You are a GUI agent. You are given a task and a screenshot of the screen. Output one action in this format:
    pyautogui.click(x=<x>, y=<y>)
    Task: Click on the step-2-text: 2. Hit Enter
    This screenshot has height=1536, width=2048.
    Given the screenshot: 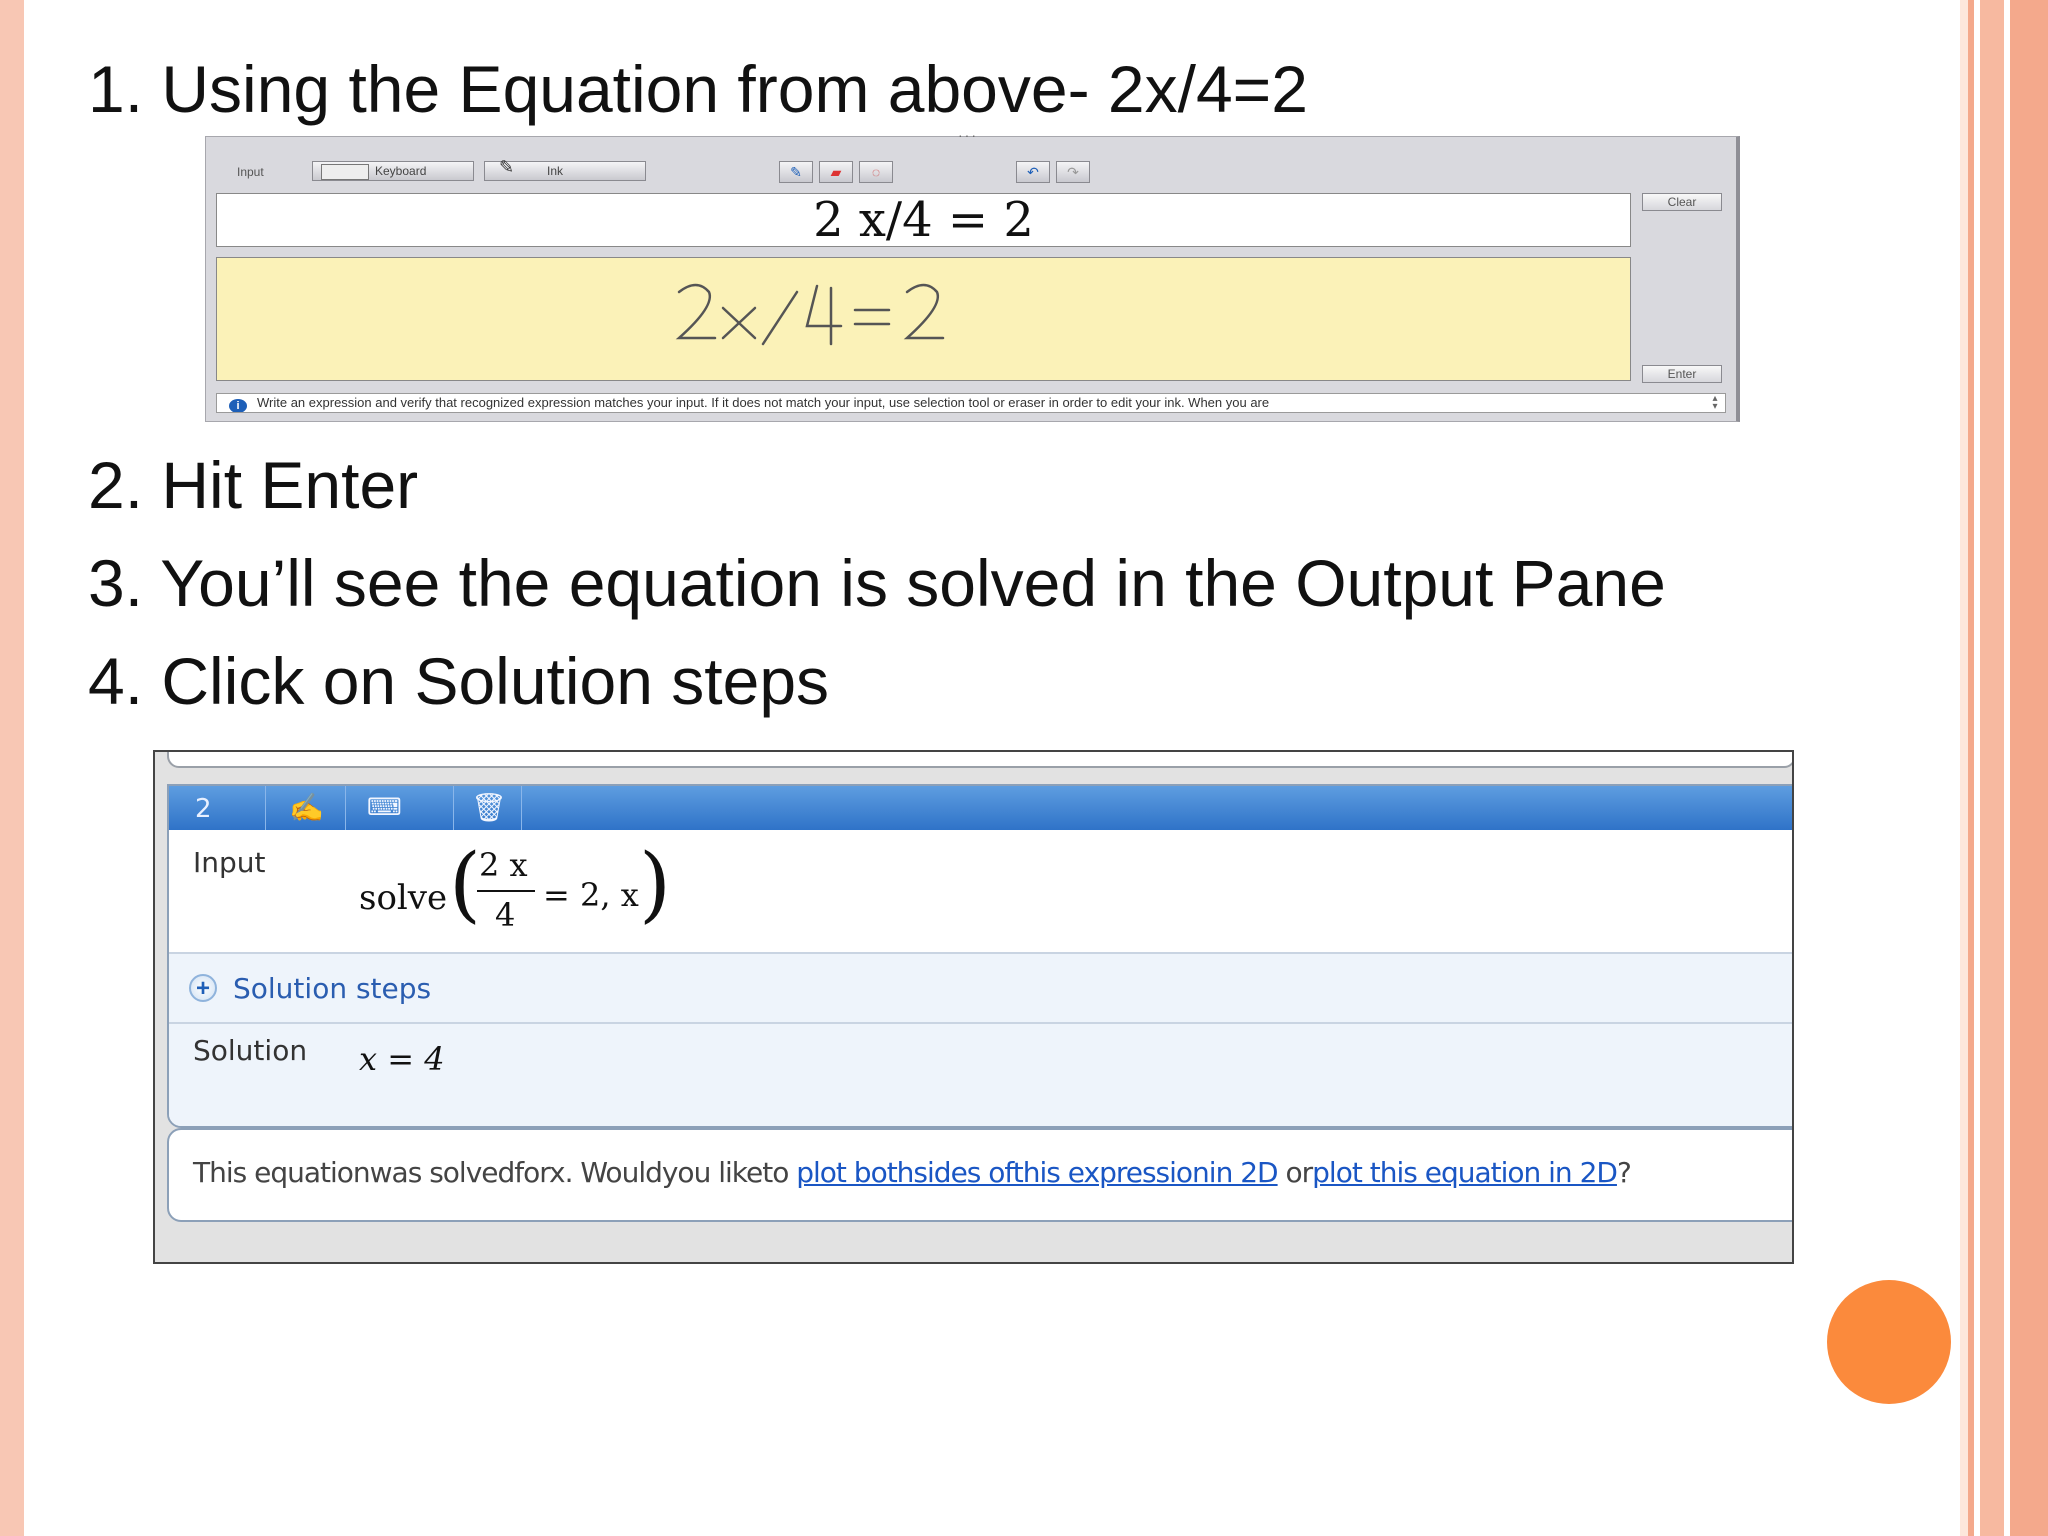 What is the action you would take?
    pyautogui.click(x=253, y=485)
    